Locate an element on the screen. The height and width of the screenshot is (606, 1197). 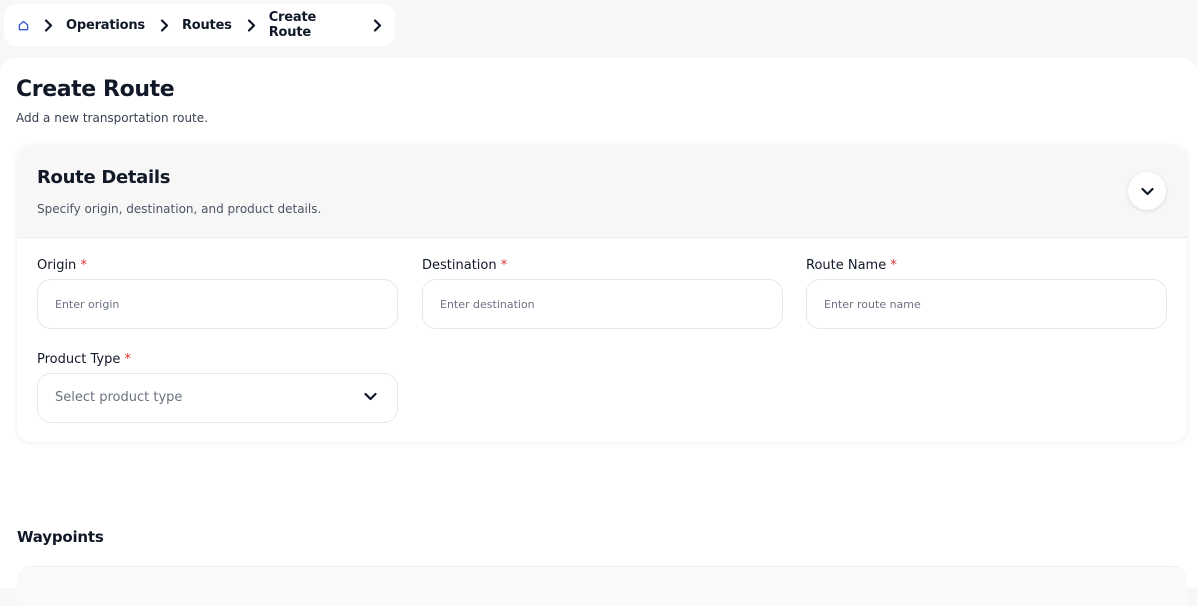
origin-field is located at coordinates (217, 304).